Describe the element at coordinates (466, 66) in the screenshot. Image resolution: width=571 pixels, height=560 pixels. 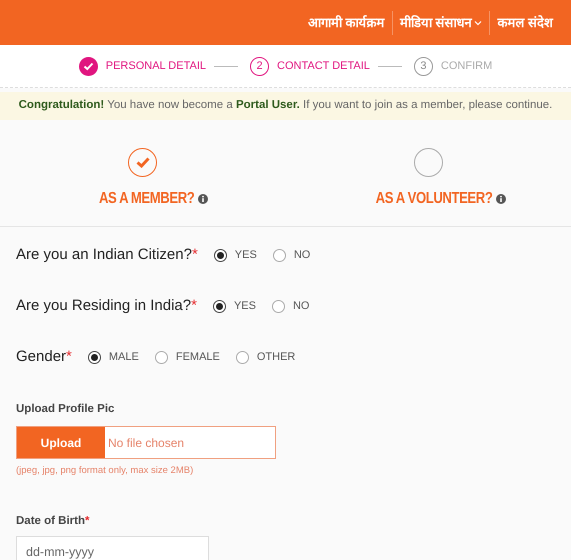
I see `step-label: CONFIRM` at that location.